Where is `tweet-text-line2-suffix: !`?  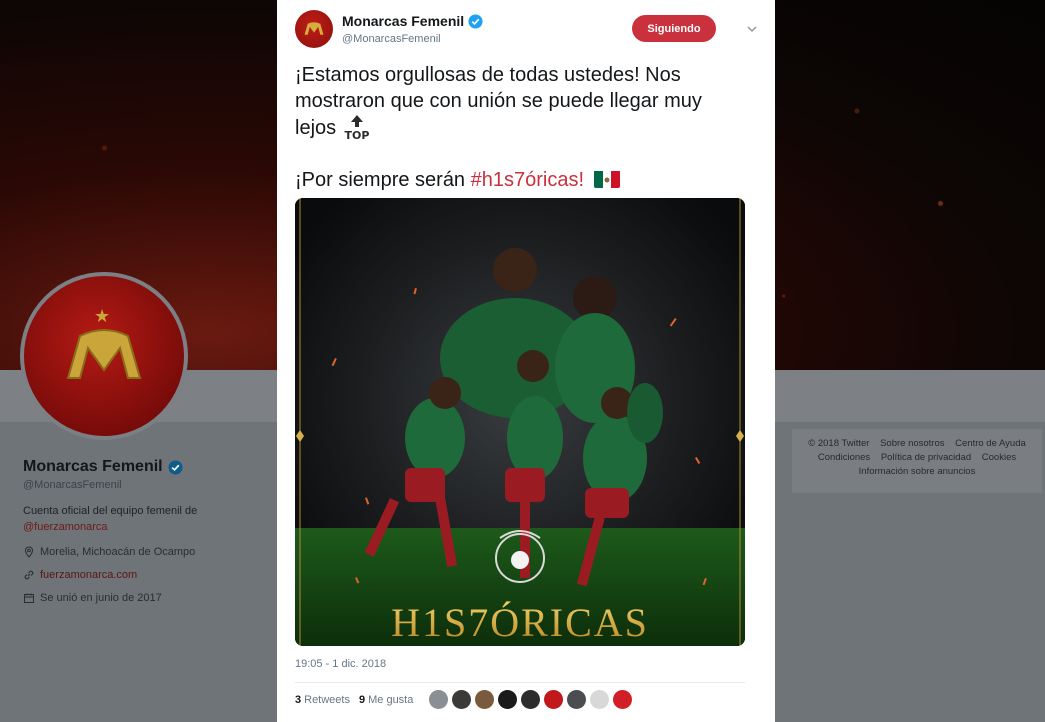 tweet-text-line2-suffix: ! is located at coordinates (581, 180).